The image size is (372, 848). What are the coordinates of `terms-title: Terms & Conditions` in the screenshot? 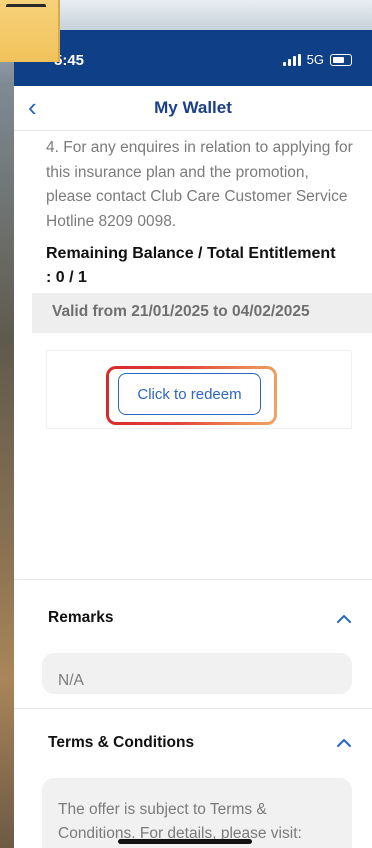 It's located at (121, 742).